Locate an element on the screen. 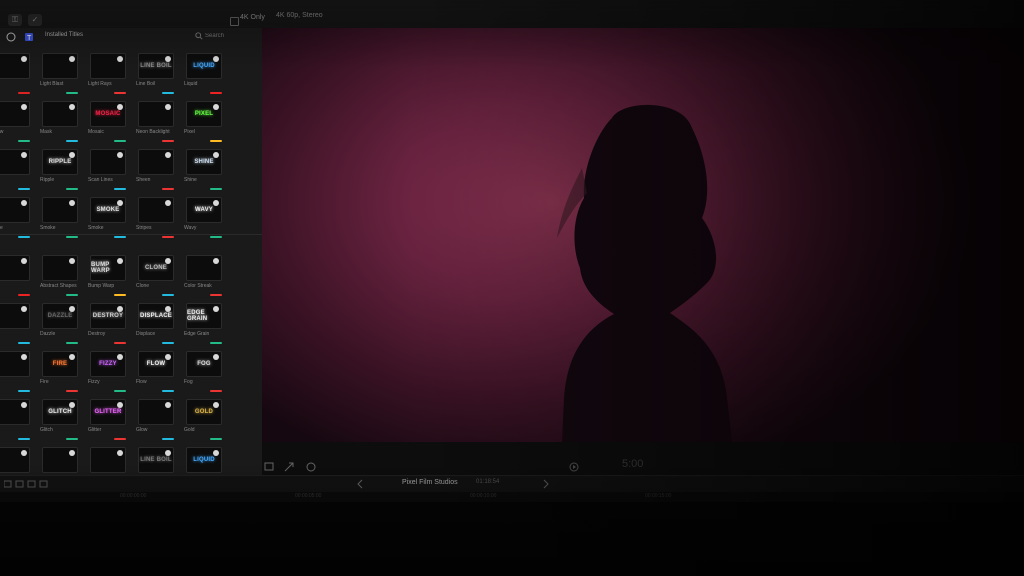 The height and width of the screenshot is (576, 1024). title-tile: MOSAIC Mosaic is located at coordinates (106, 120).